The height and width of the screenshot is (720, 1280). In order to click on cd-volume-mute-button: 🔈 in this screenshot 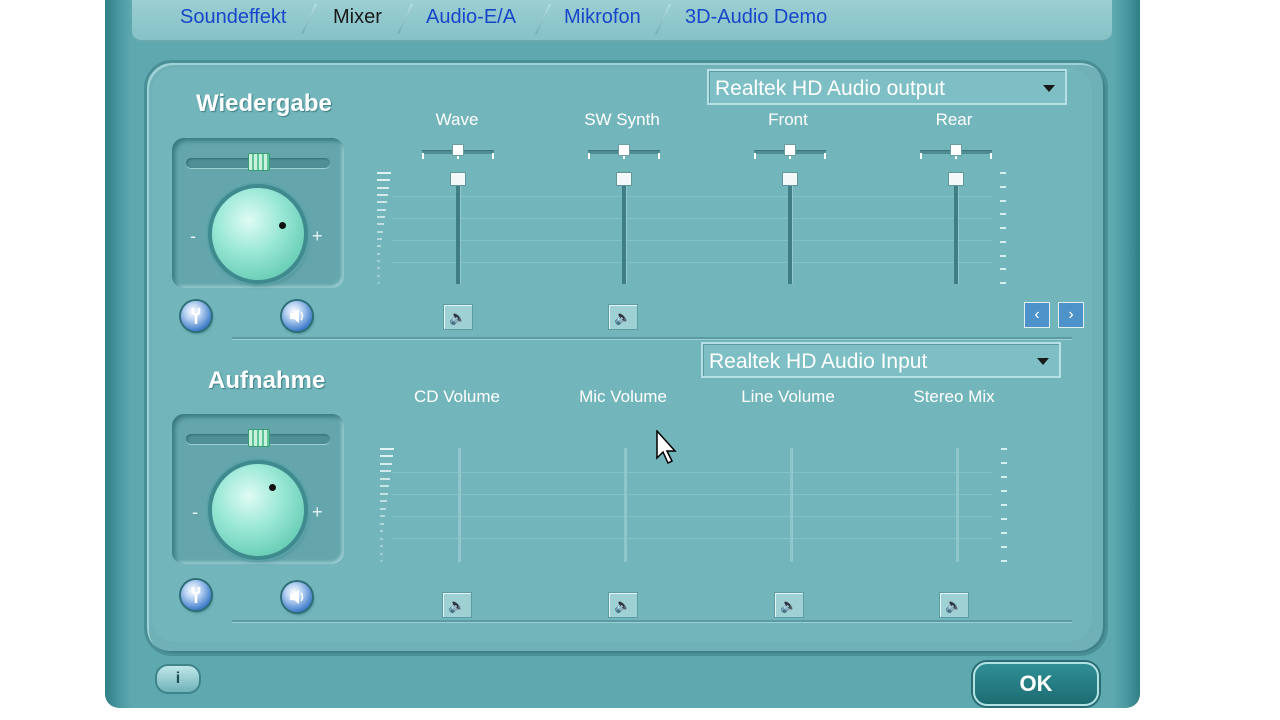, I will do `click(457, 605)`.